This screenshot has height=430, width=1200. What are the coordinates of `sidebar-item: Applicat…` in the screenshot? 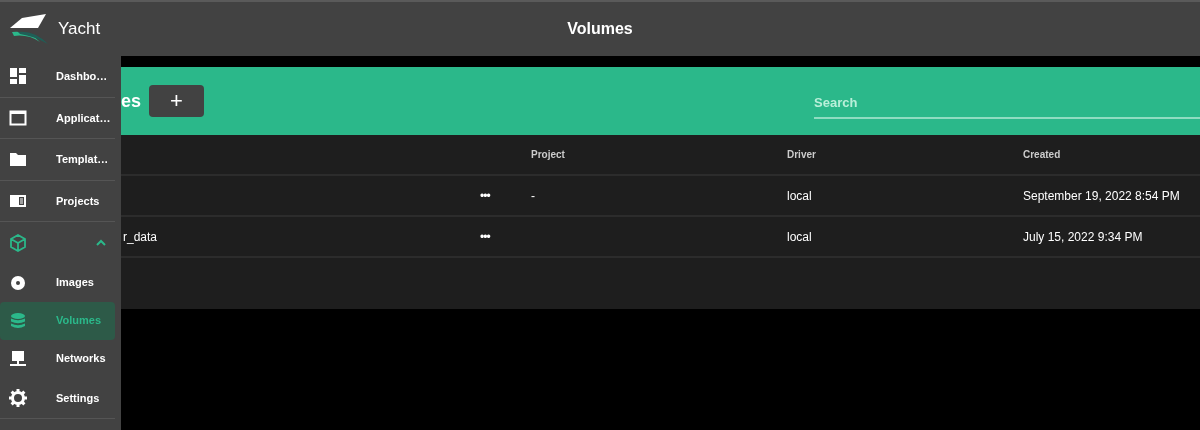 It's located at (57, 118).